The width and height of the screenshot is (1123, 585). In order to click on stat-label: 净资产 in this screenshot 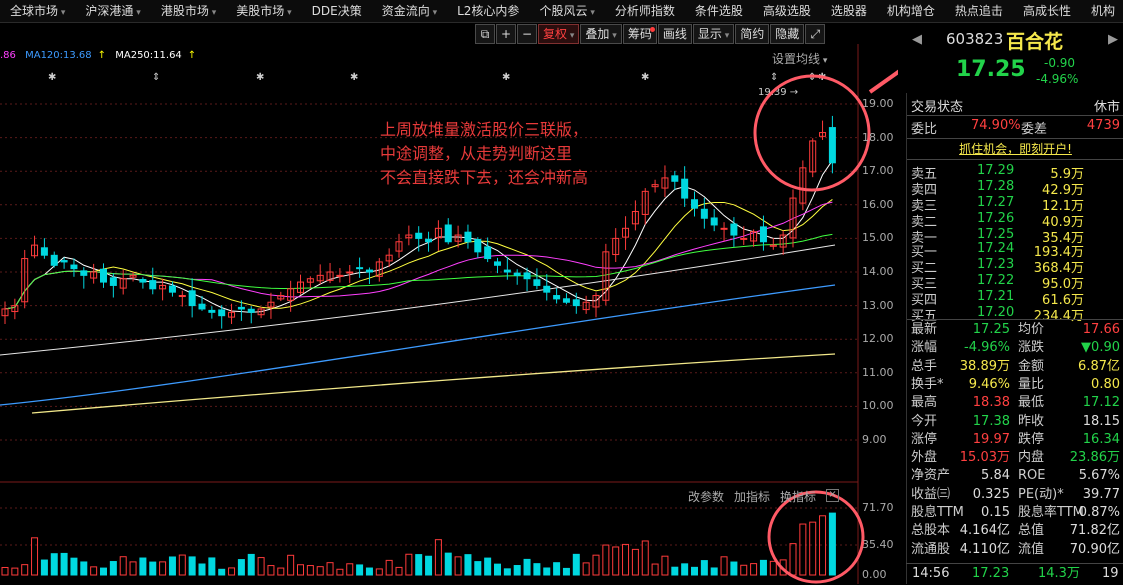, I will do `click(931, 476)`.